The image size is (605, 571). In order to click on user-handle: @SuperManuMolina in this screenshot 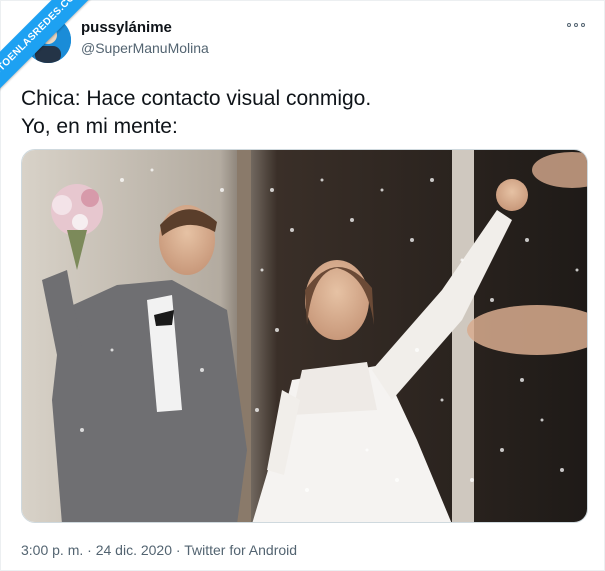, I will do `click(145, 48)`.